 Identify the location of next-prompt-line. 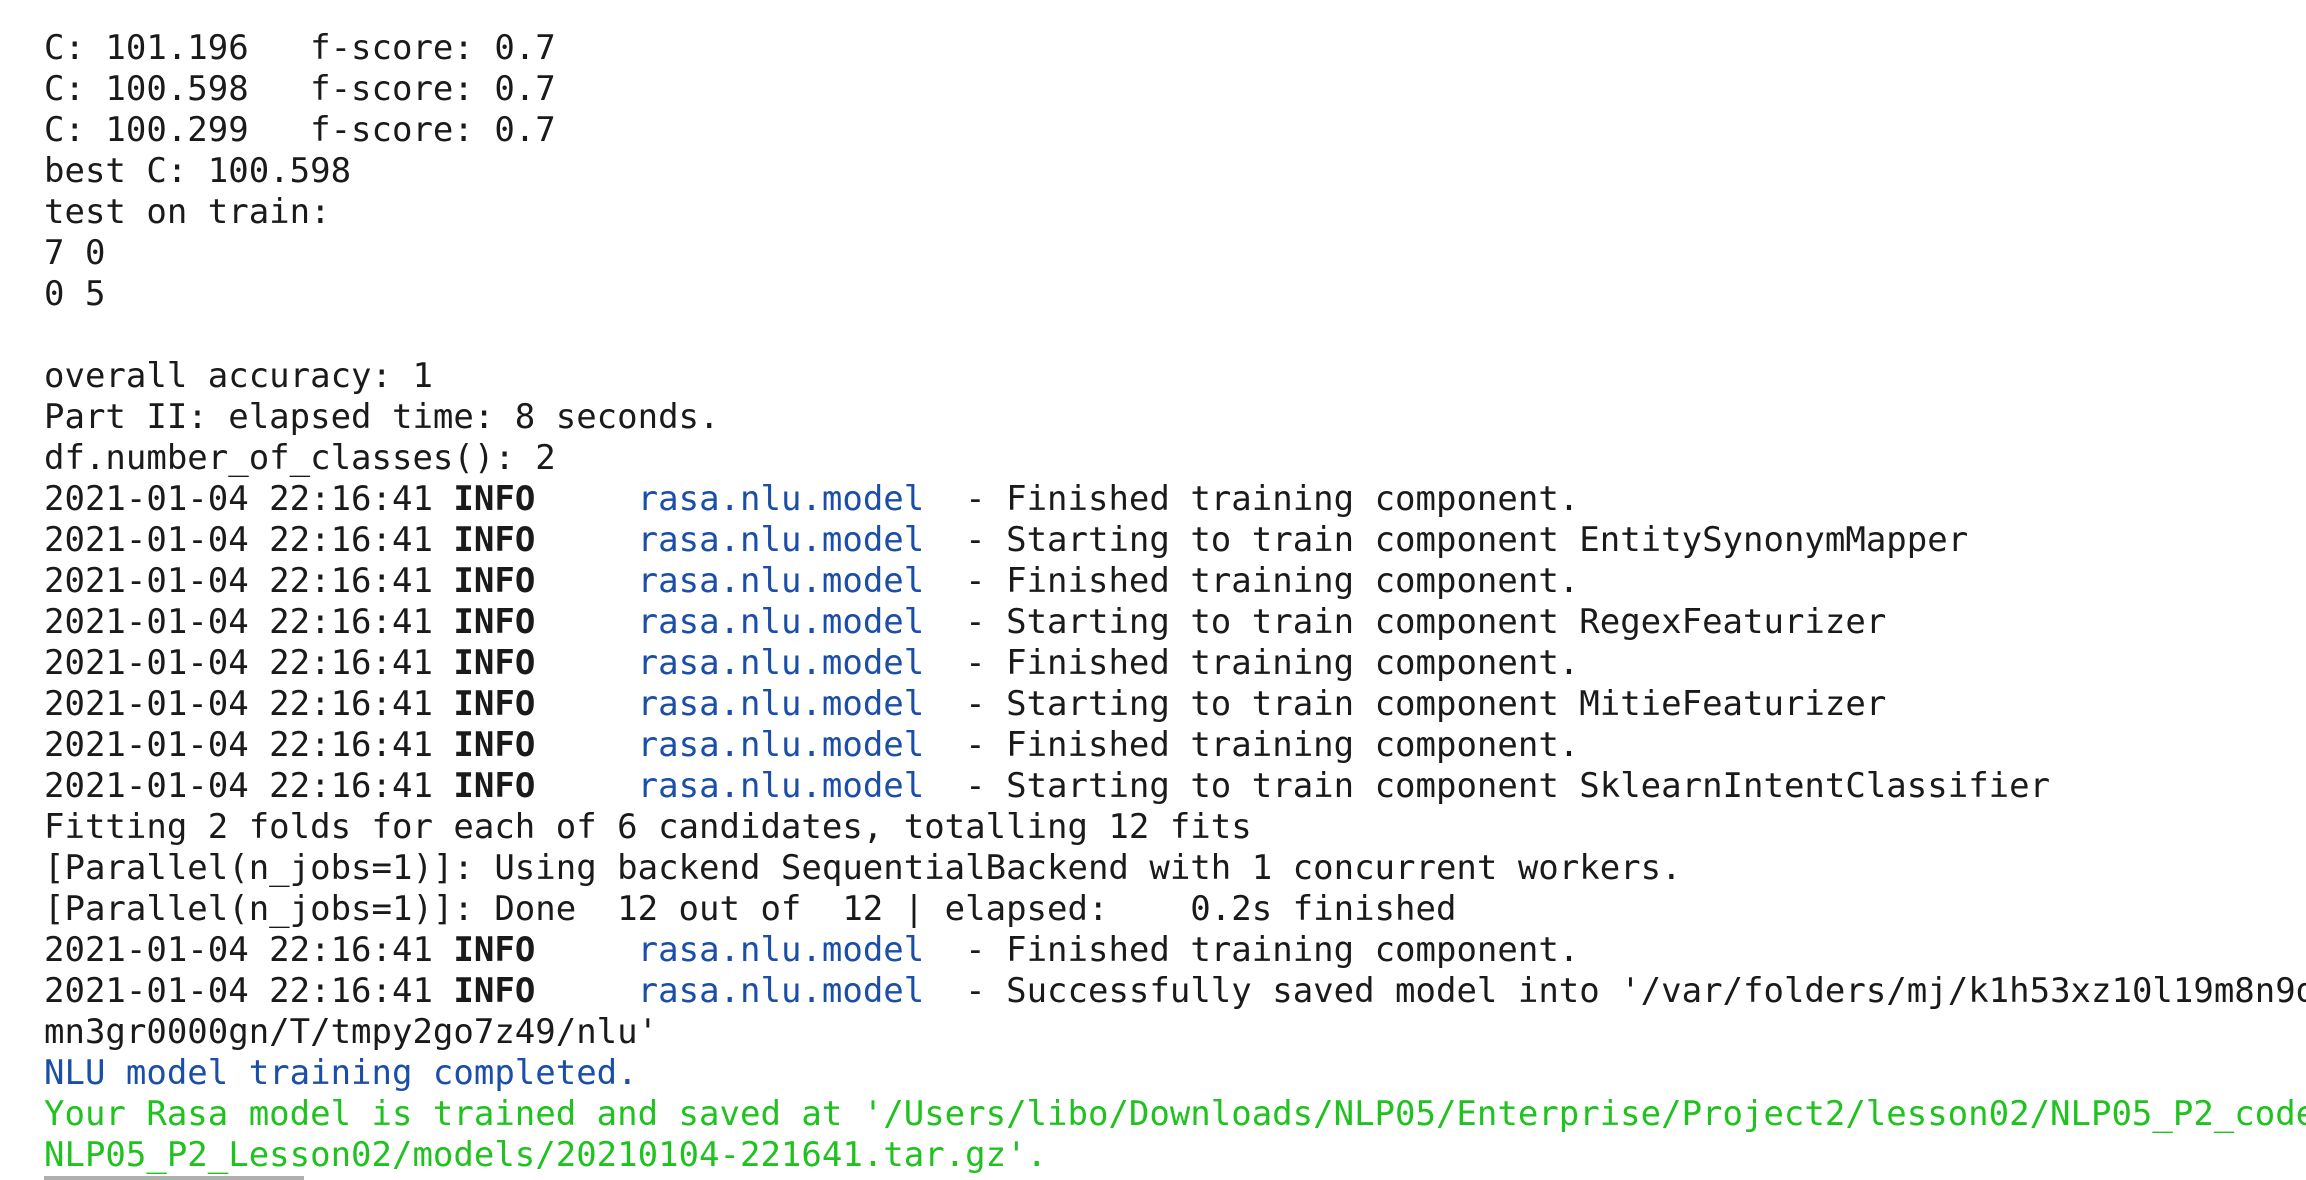
(174, 1178).